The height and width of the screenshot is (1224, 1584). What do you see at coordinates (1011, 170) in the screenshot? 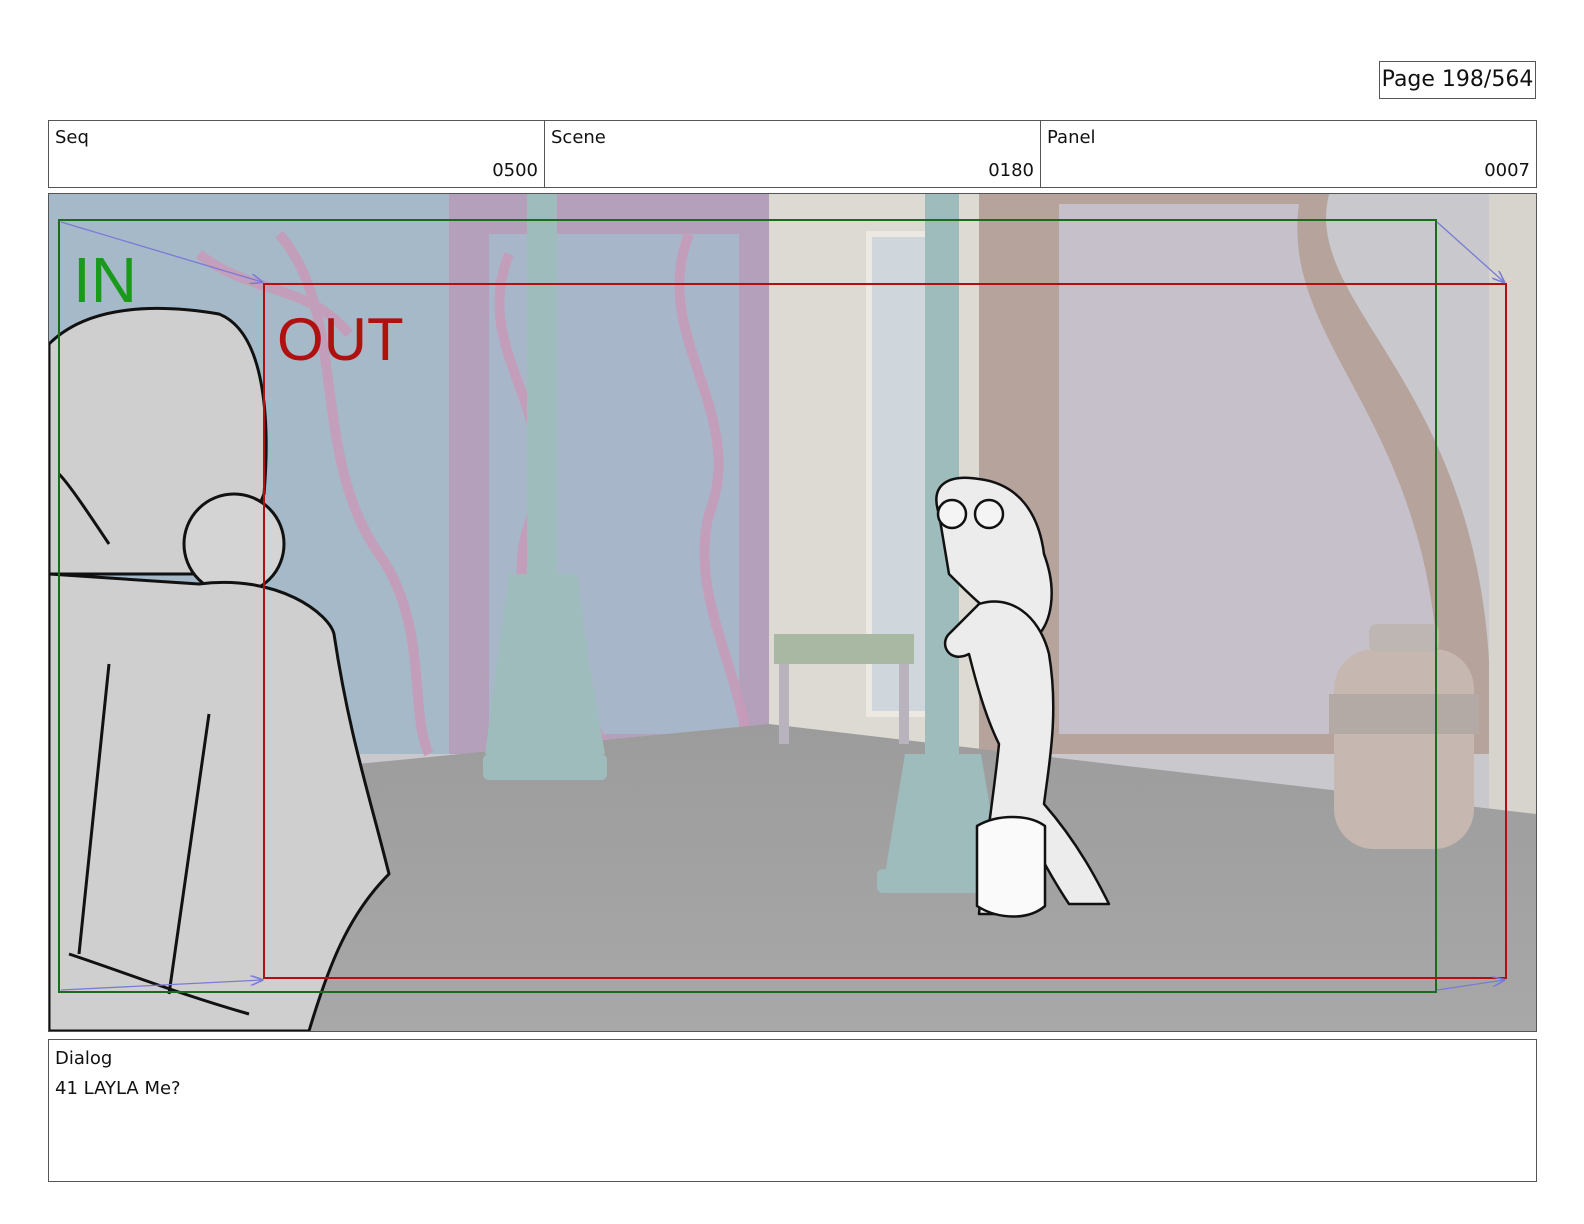
I see `scene-value: 0180` at bounding box center [1011, 170].